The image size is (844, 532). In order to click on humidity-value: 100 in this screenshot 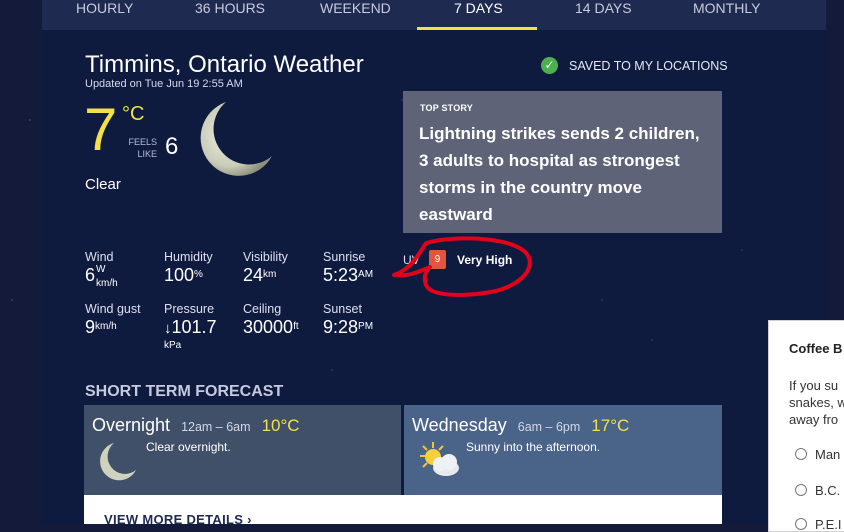, I will do `click(179, 275)`.